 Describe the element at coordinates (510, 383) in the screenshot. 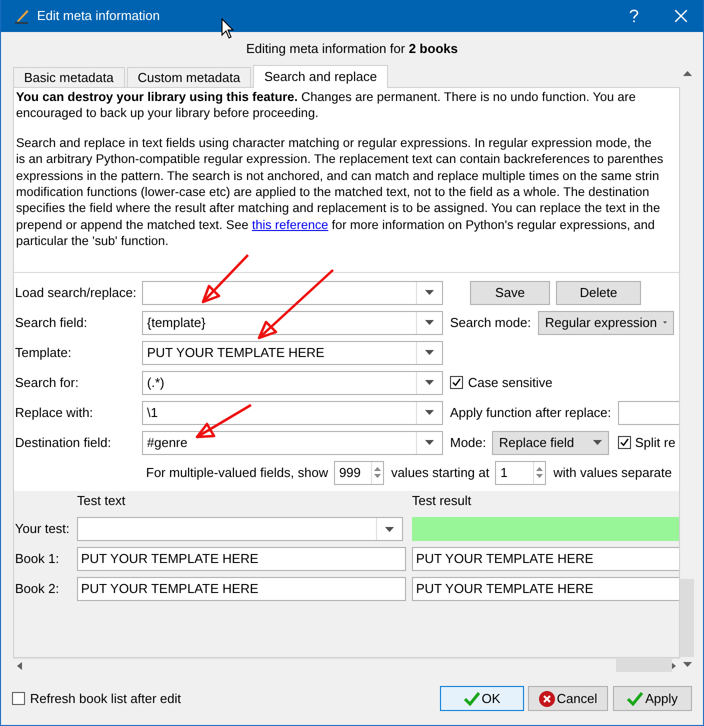

I see `field-label: Case sensitive` at that location.